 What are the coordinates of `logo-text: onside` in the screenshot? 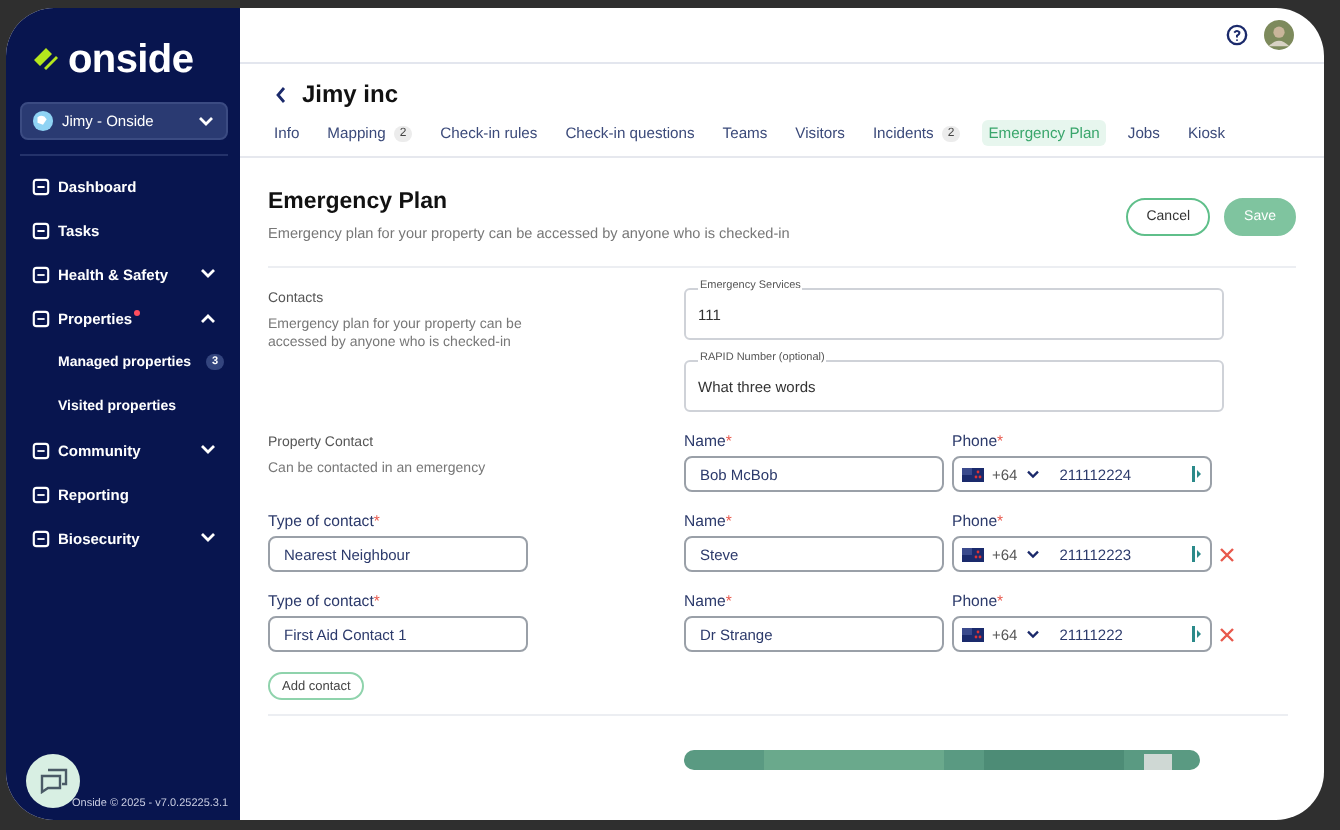 It's located at (131, 60).